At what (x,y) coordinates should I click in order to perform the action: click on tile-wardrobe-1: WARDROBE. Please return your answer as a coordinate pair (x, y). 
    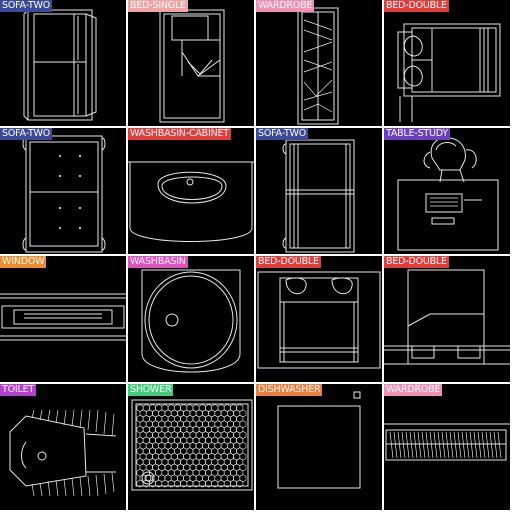
    Looking at the image, I should click on (319, 63).